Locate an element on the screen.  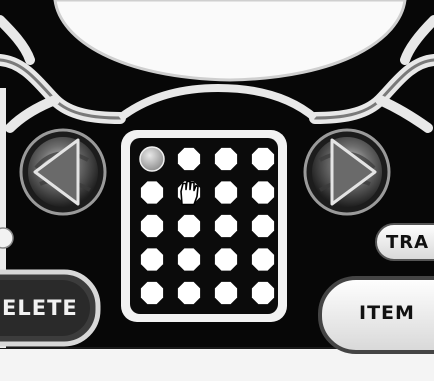
left-arrow-button is located at coordinates (63, 172).